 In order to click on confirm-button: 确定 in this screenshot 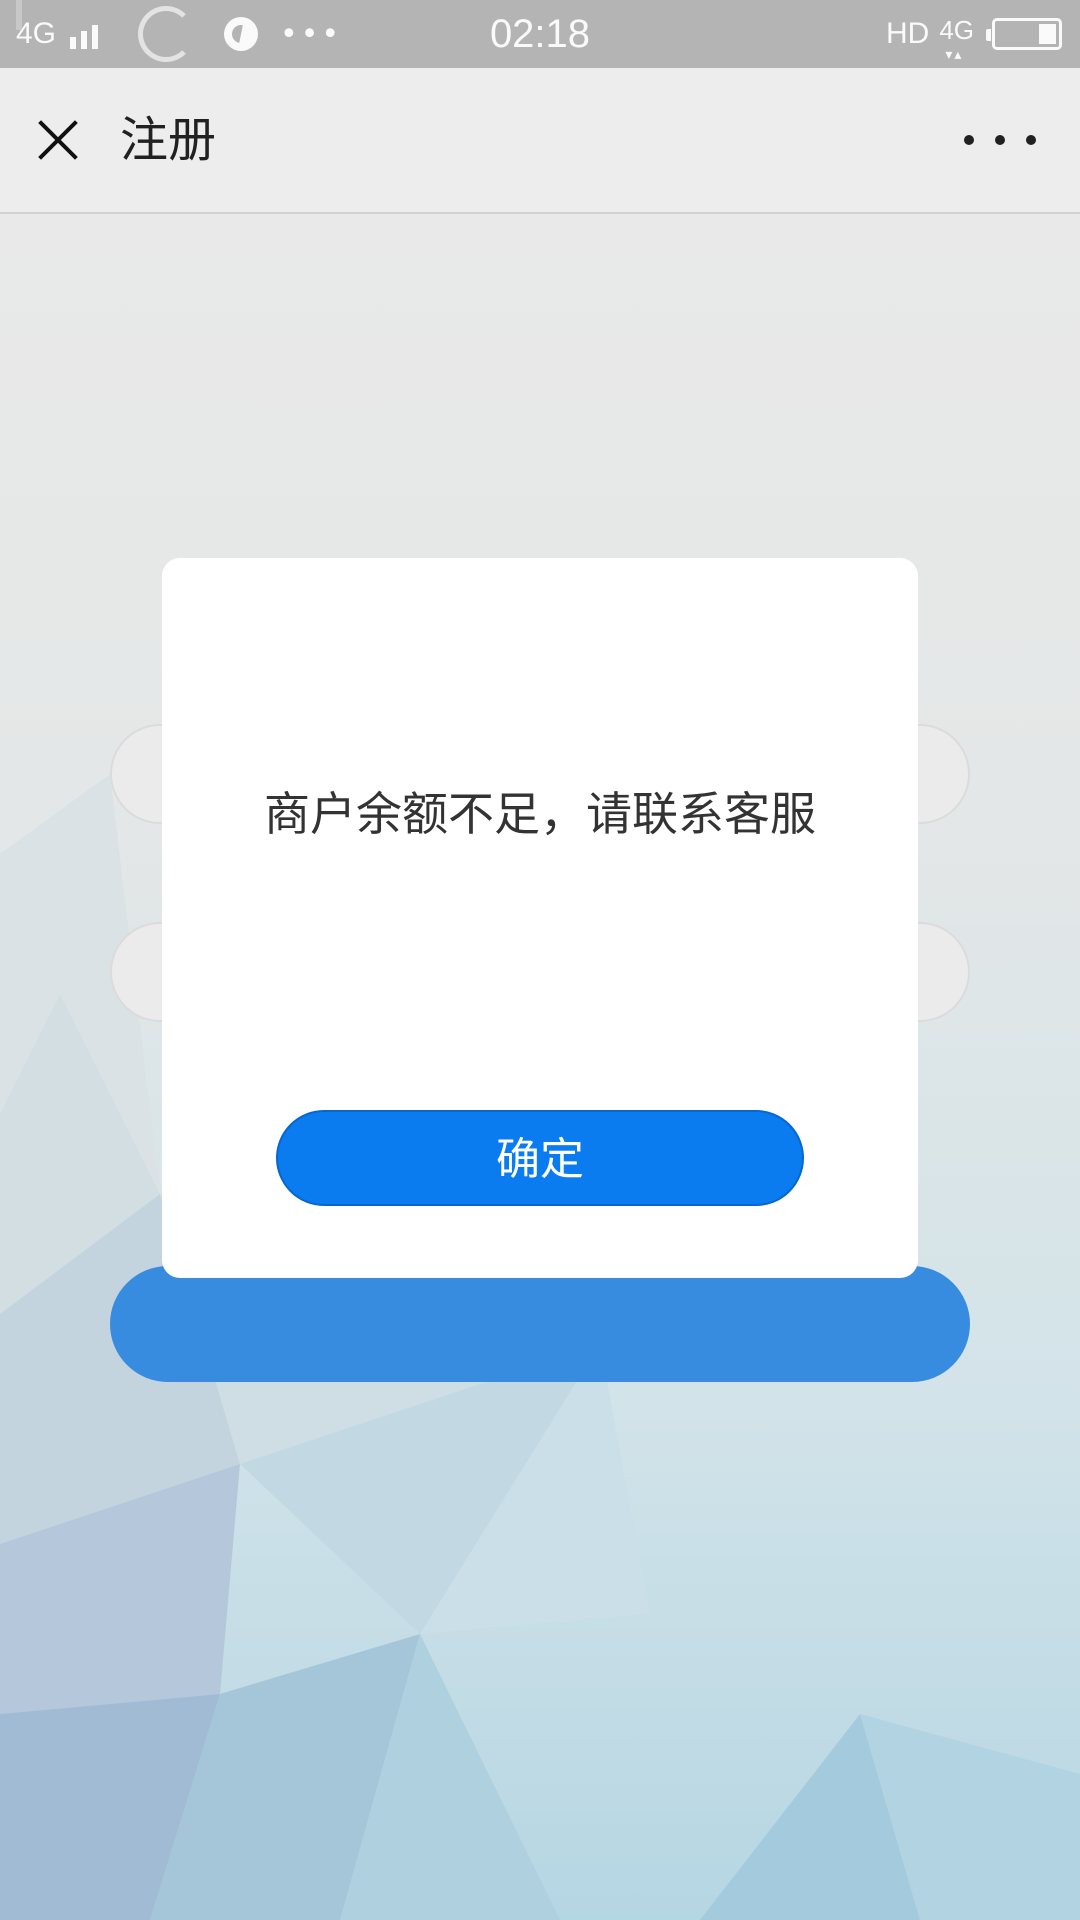, I will do `click(540, 1158)`.